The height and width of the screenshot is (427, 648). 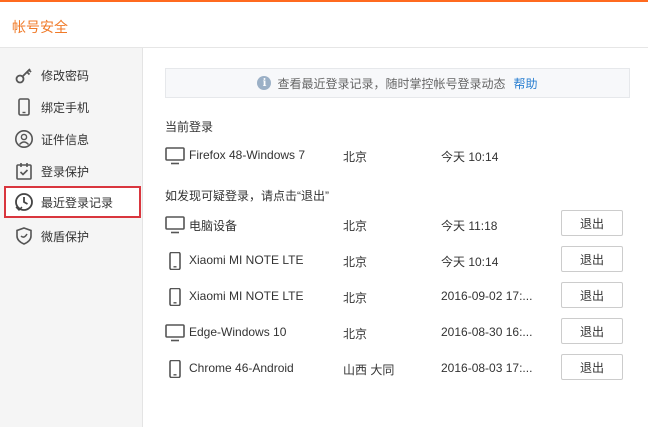 I want to click on sidebar-item-bind-phone: 绑定手机, so click(x=71, y=107).